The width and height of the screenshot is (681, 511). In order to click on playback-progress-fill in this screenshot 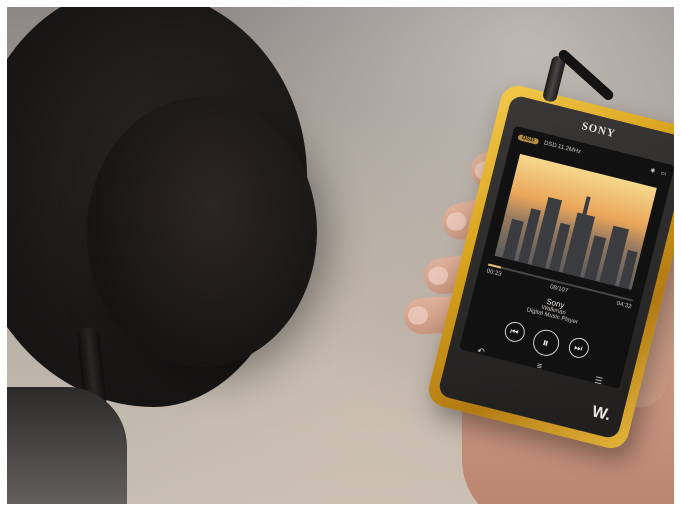, I will do `click(495, 266)`.